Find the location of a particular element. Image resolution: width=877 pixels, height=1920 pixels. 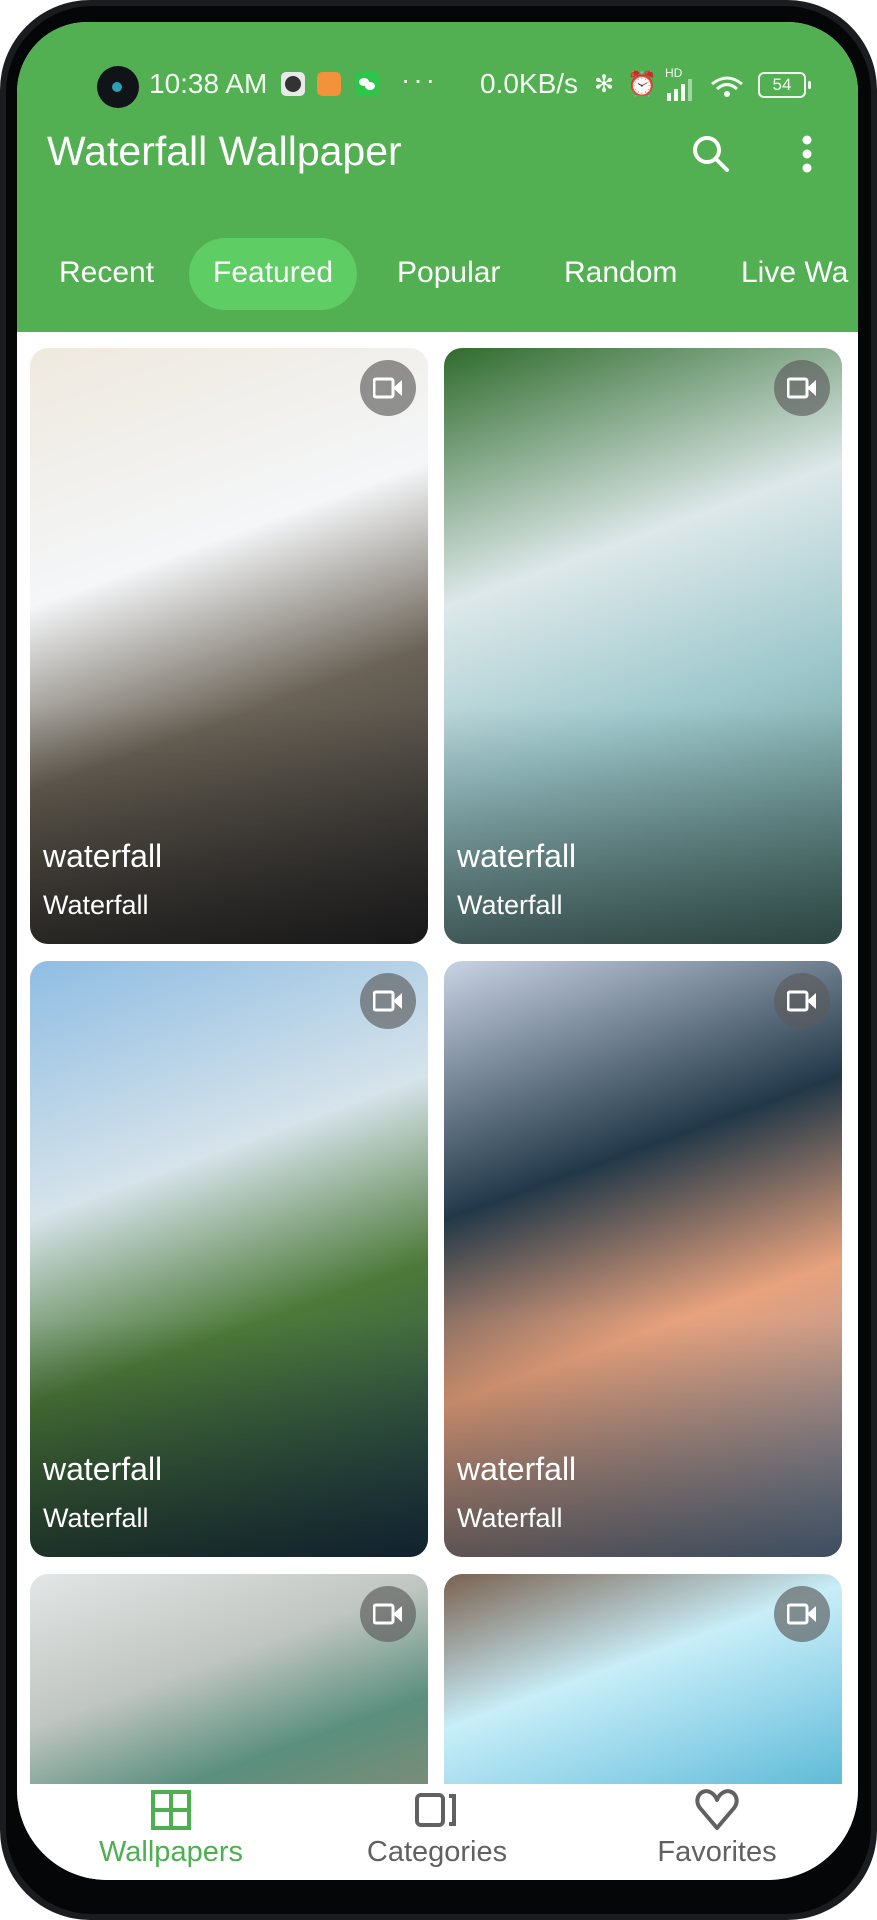

bottom-navigation: Wallpapers Categories Favorites is located at coordinates (437, 1832).